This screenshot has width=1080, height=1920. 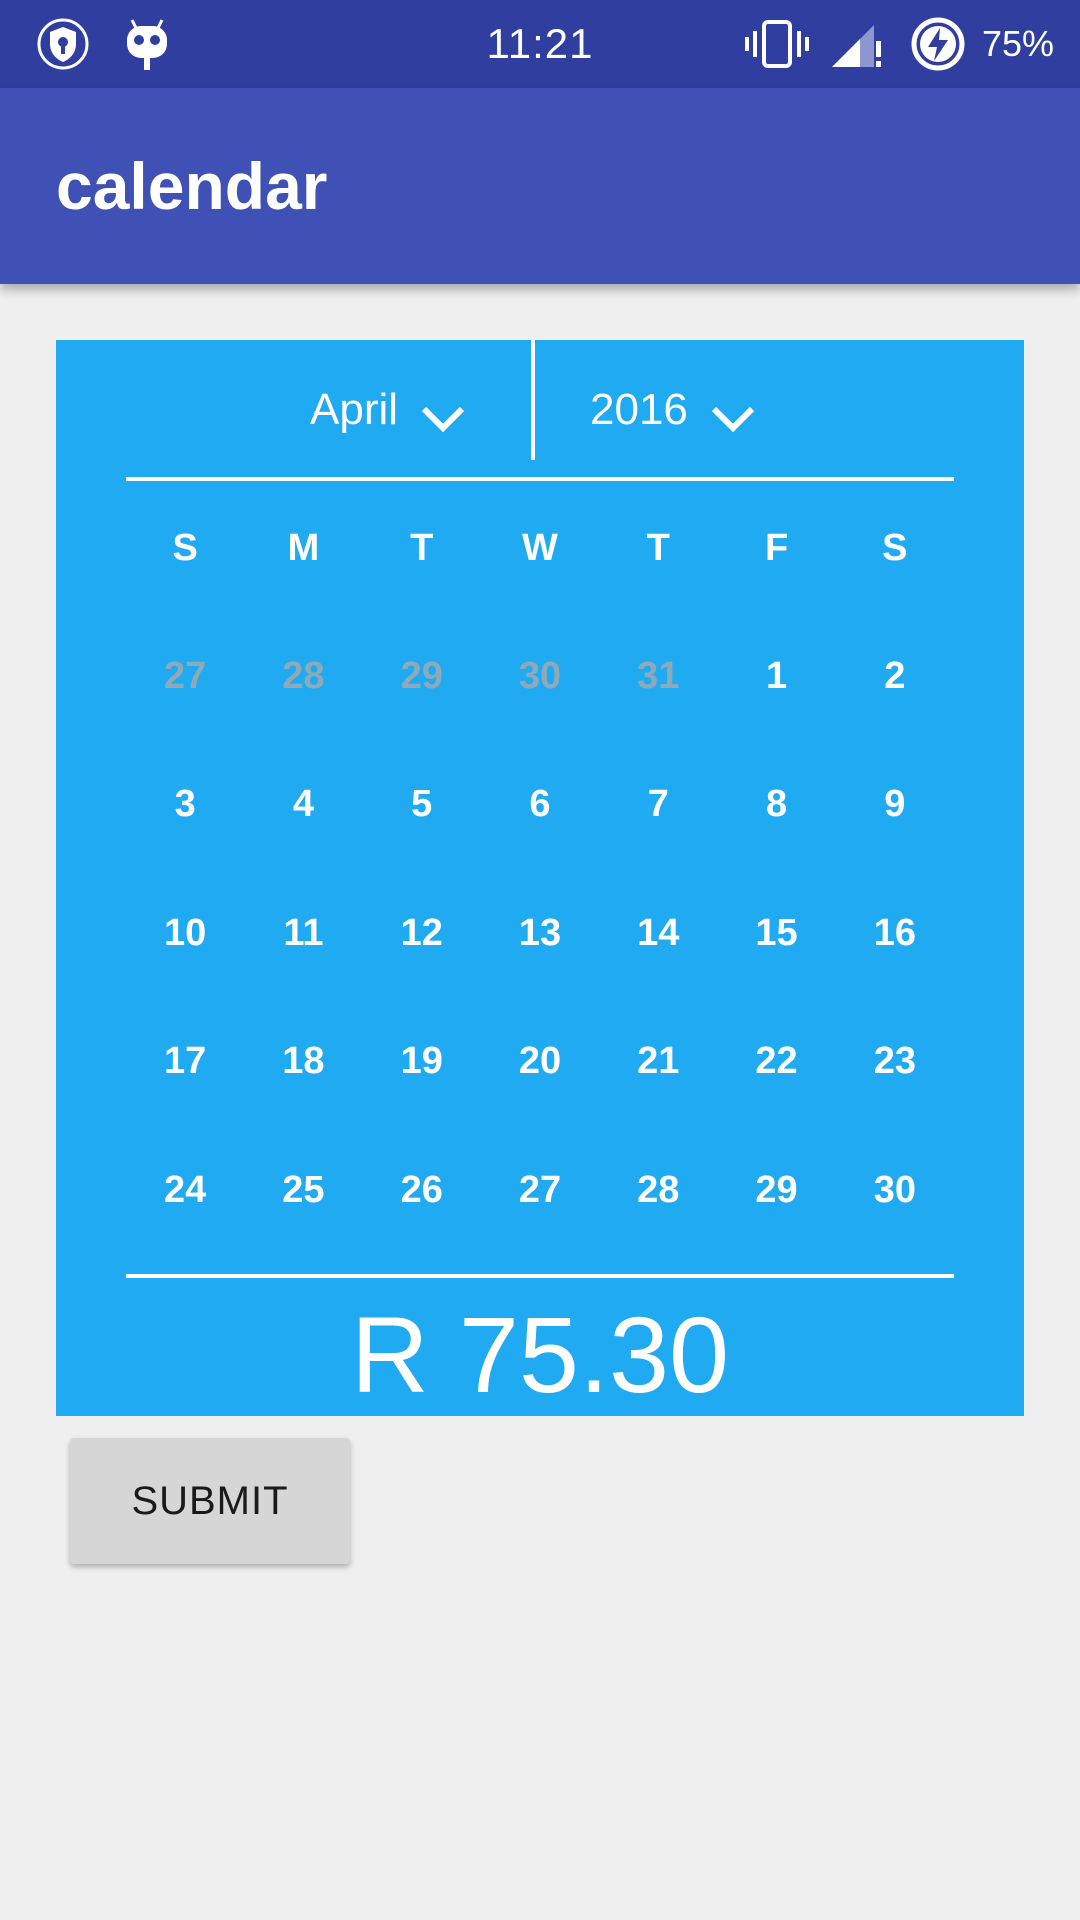 What do you see at coordinates (1017, 43) in the screenshot?
I see `battery-percentage: 75%` at bounding box center [1017, 43].